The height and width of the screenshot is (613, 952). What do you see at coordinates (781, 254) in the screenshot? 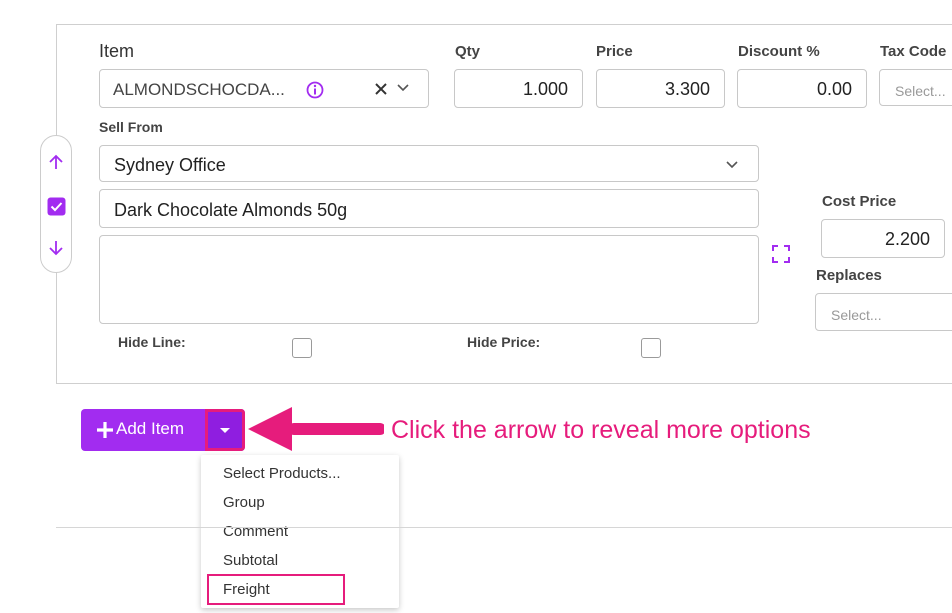
I see `expand-icon` at bounding box center [781, 254].